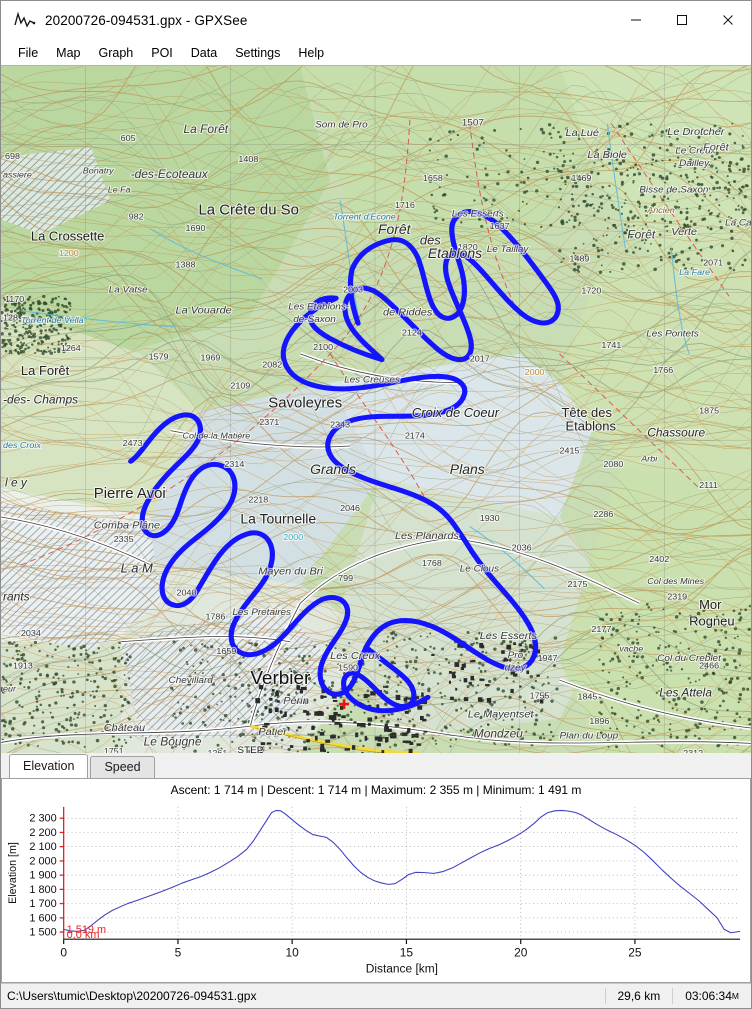  What do you see at coordinates (257, 53) in the screenshot?
I see `menu-settings: Settings` at bounding box center [257, 53].